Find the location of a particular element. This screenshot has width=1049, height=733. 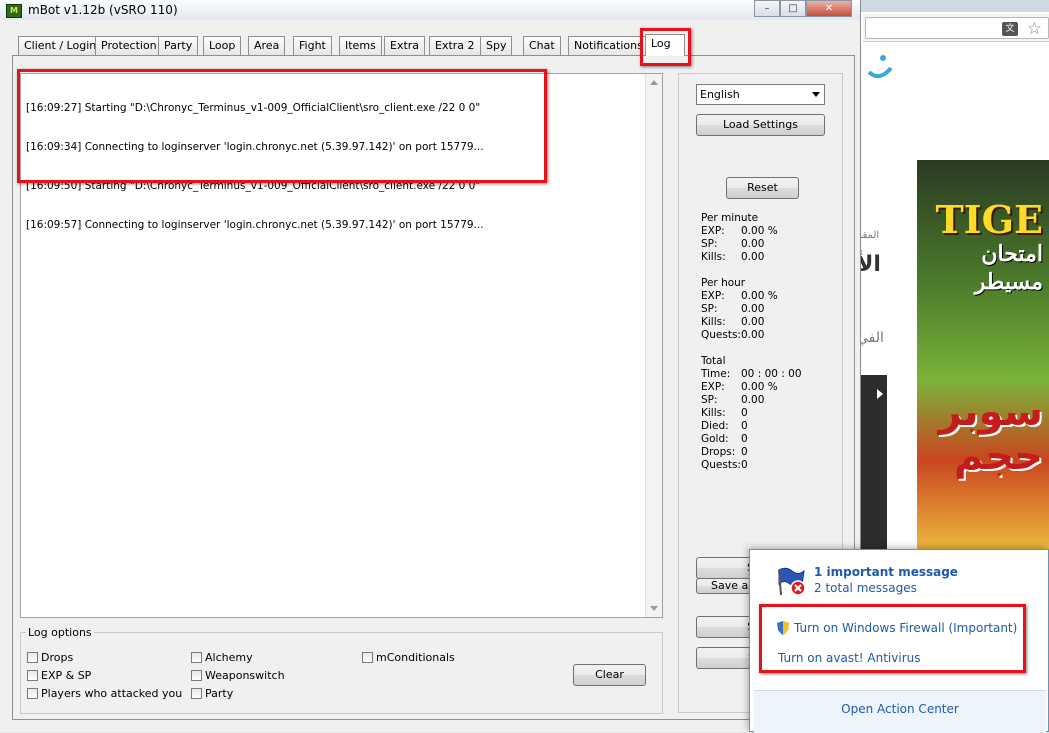

title-bar: M mBot v1.12b (vSRO 110) – □ ✕ is located at coordinates (430, 10).